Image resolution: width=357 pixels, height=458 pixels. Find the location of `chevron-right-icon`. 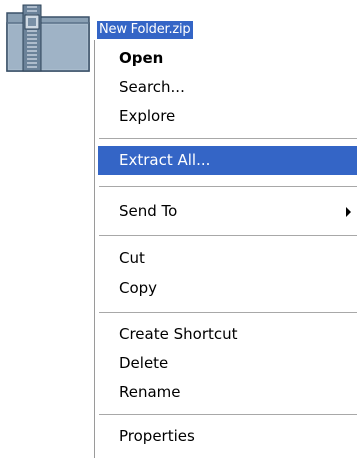

chevron-right-icon is located at coordinates (348, 212).